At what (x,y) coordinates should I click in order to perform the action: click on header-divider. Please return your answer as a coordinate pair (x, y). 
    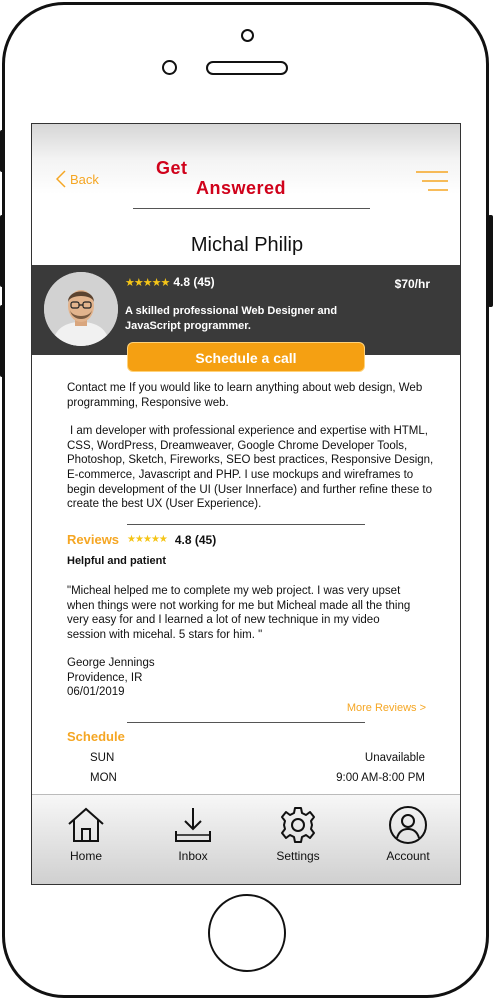
    Looking at the image, I should click on (251, 208).